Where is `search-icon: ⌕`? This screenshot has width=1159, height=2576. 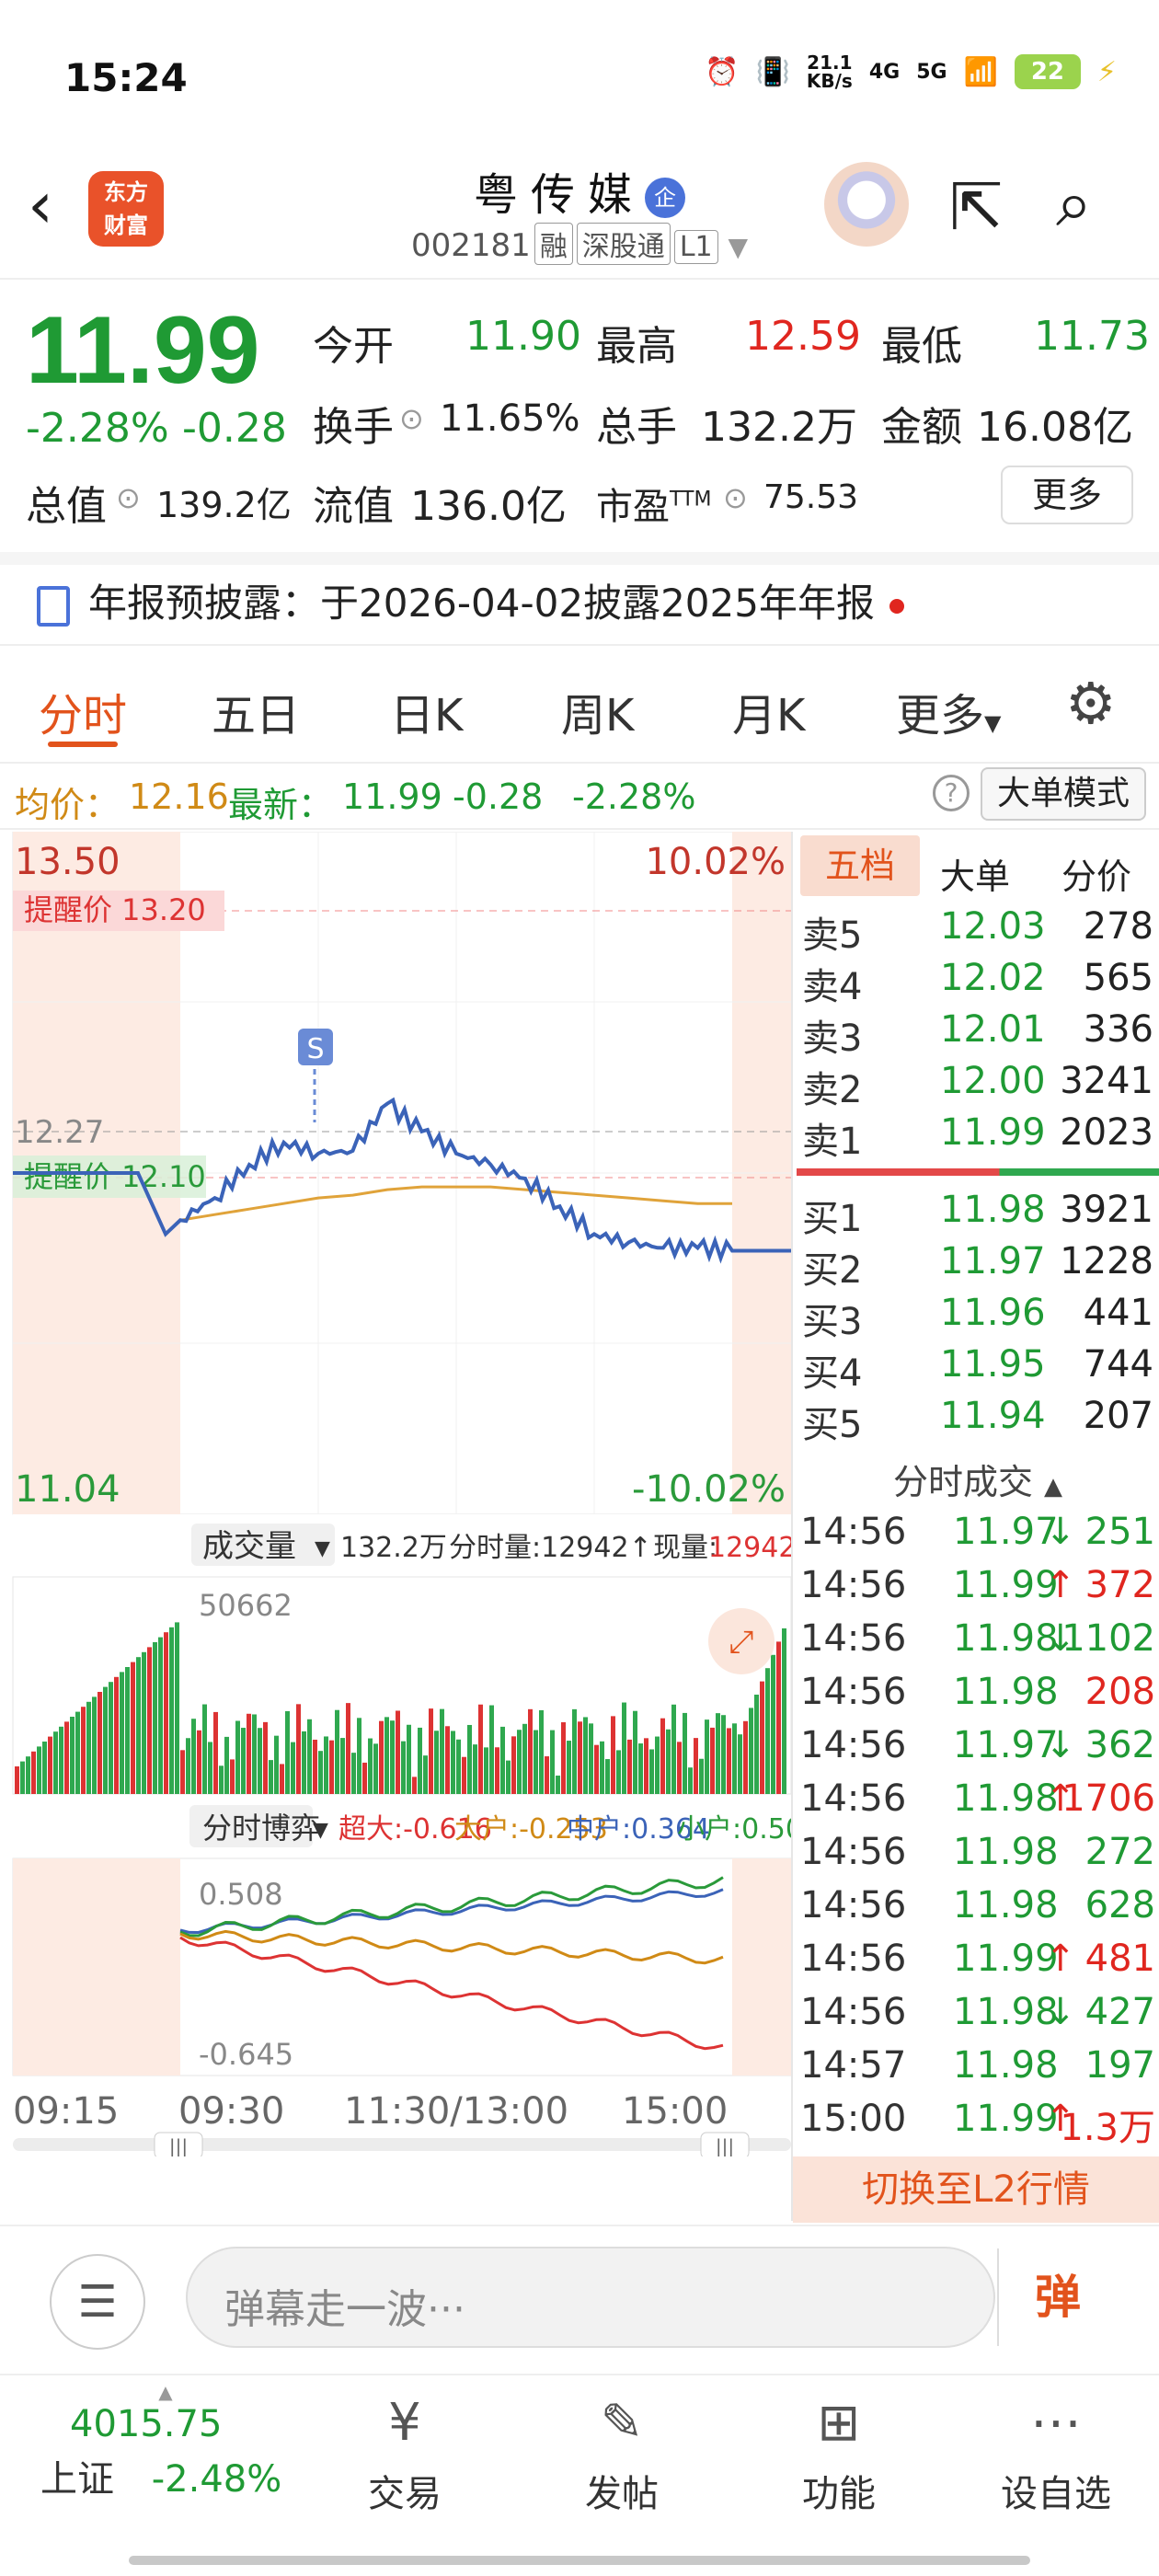 search-icon: ⌕ is located at coordinates (1074, 204).